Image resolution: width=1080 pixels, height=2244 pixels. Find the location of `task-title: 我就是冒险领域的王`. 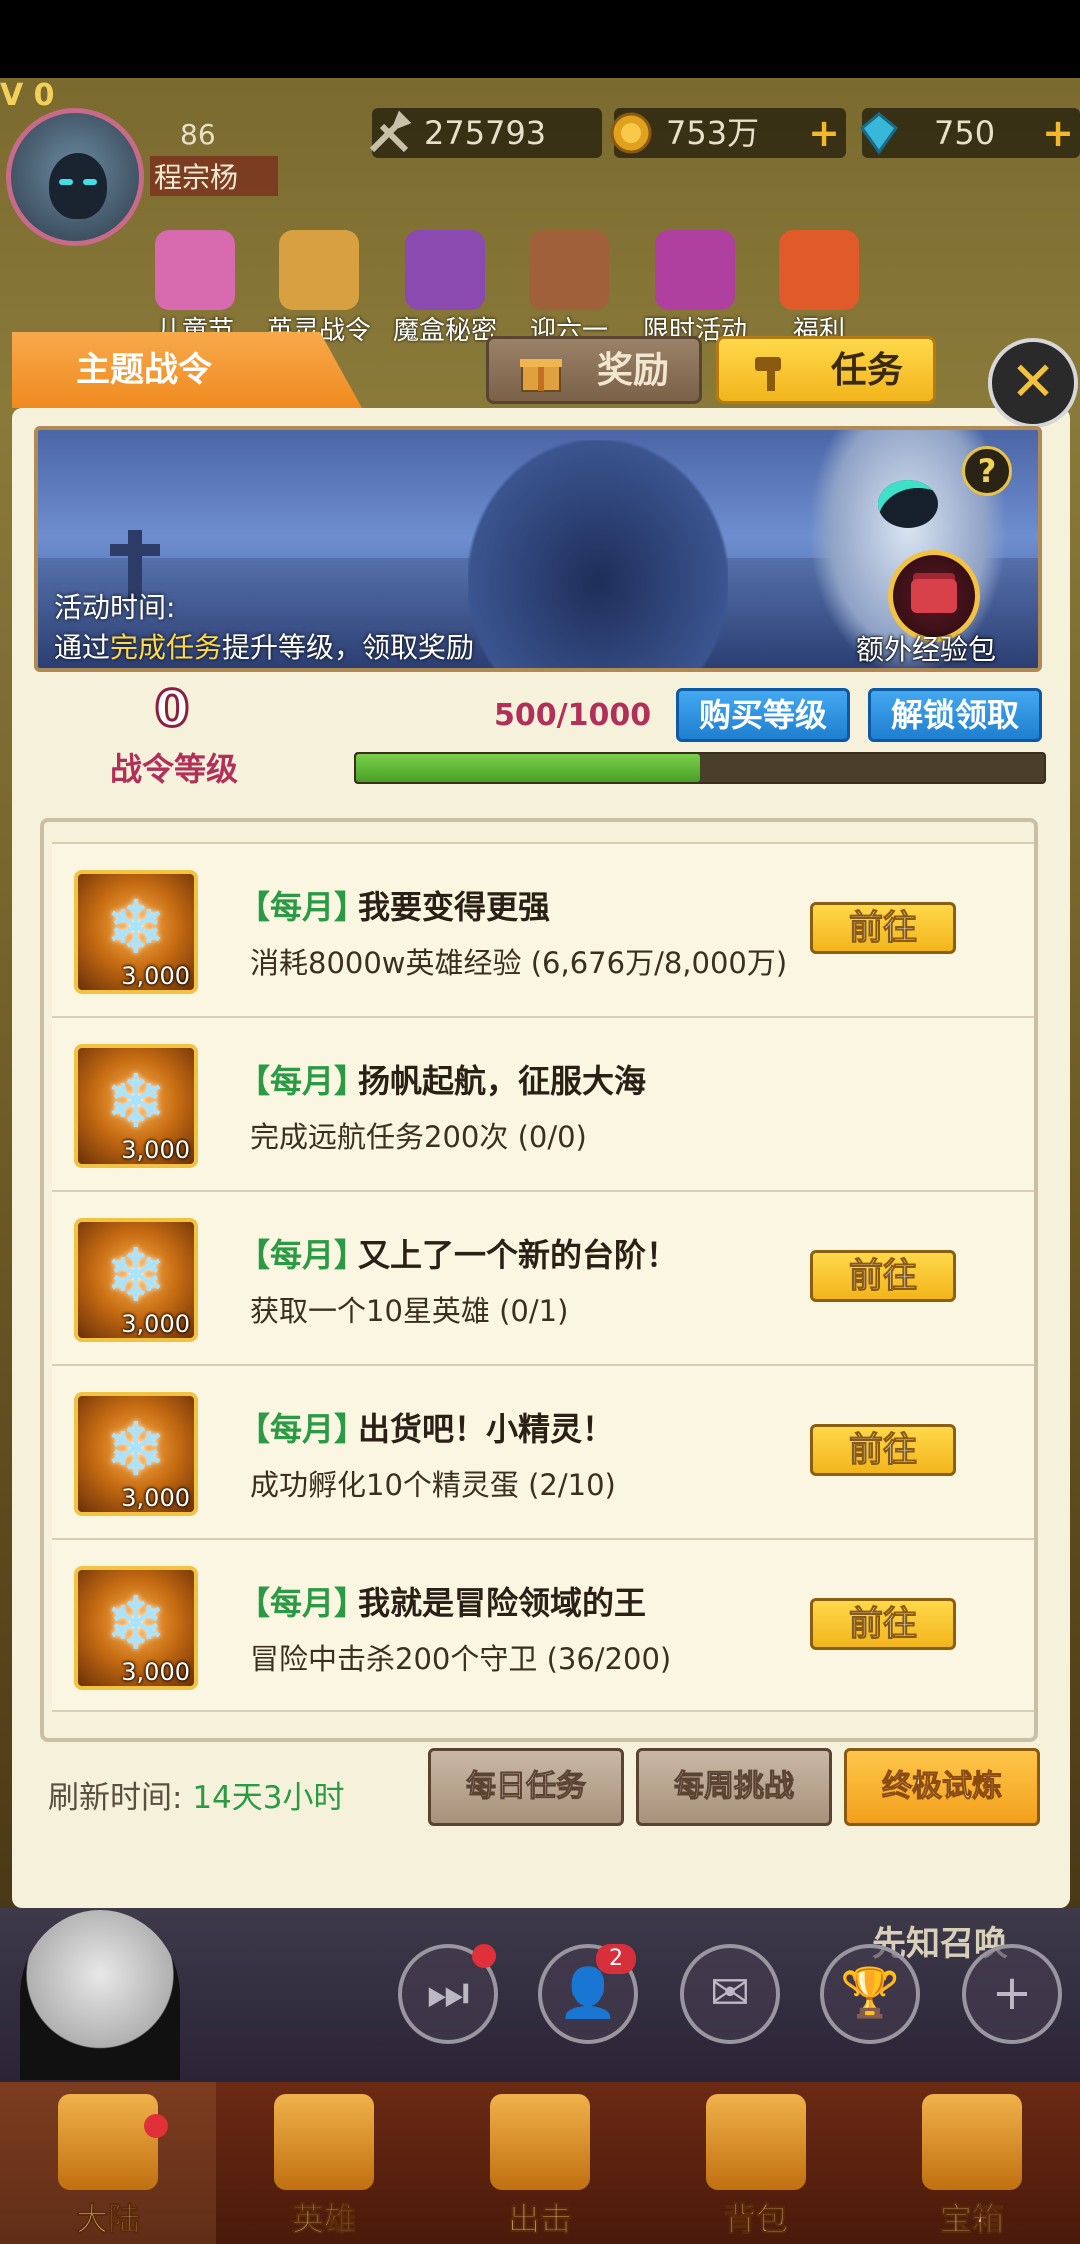

task-title: 我就是冒险领域的王 is located at coordinates (502, 1603).